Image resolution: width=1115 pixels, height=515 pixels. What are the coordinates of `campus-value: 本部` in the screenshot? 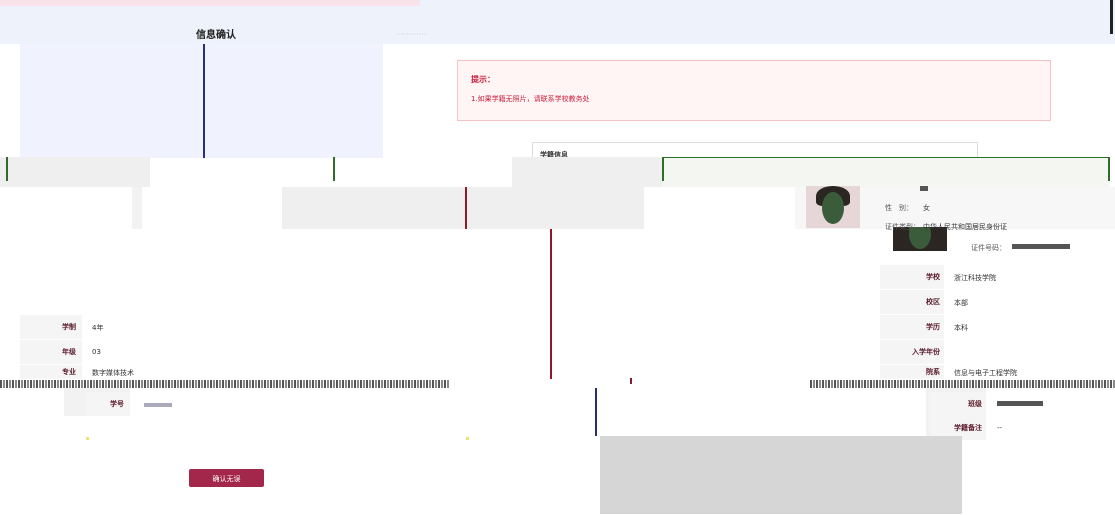 It's located at (961, 303).